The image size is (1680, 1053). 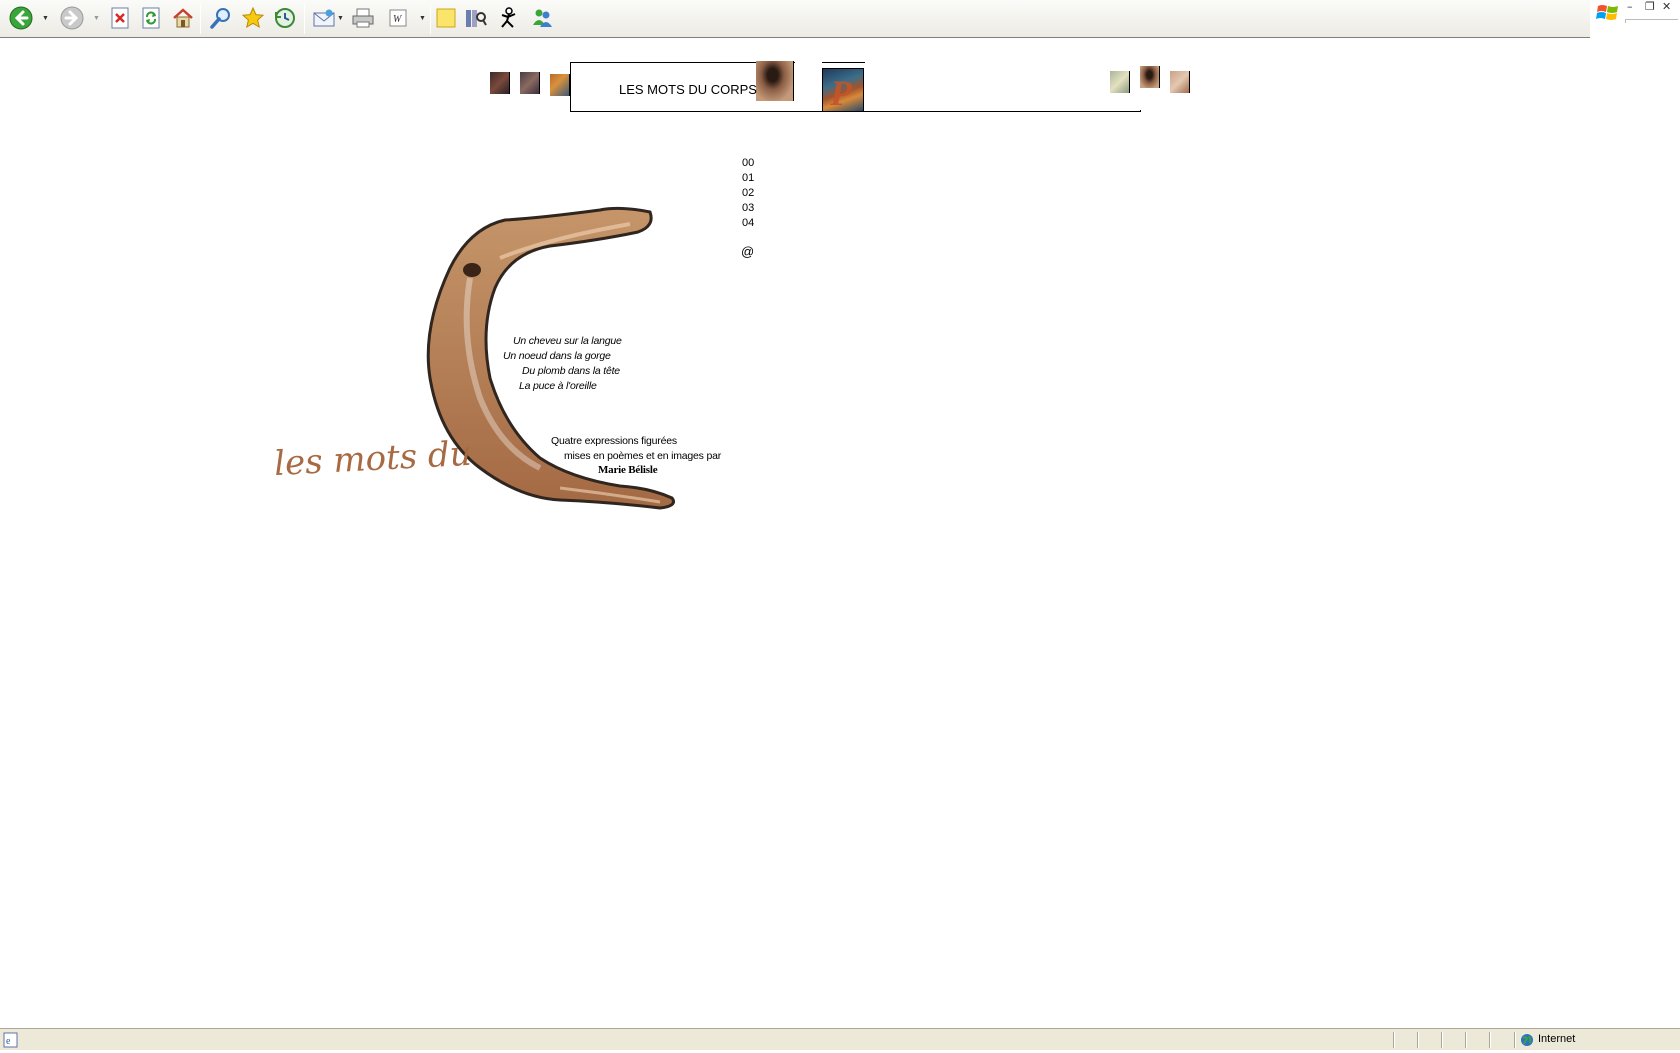 I want to click on mail-icon, so click(x=324, y=18).